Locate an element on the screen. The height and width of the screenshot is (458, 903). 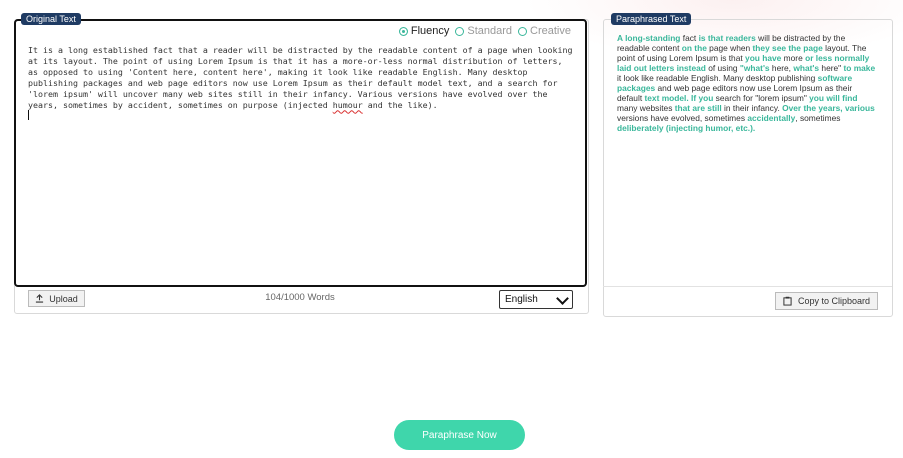
text-segment: many websites is located at coordinates (646, 107).